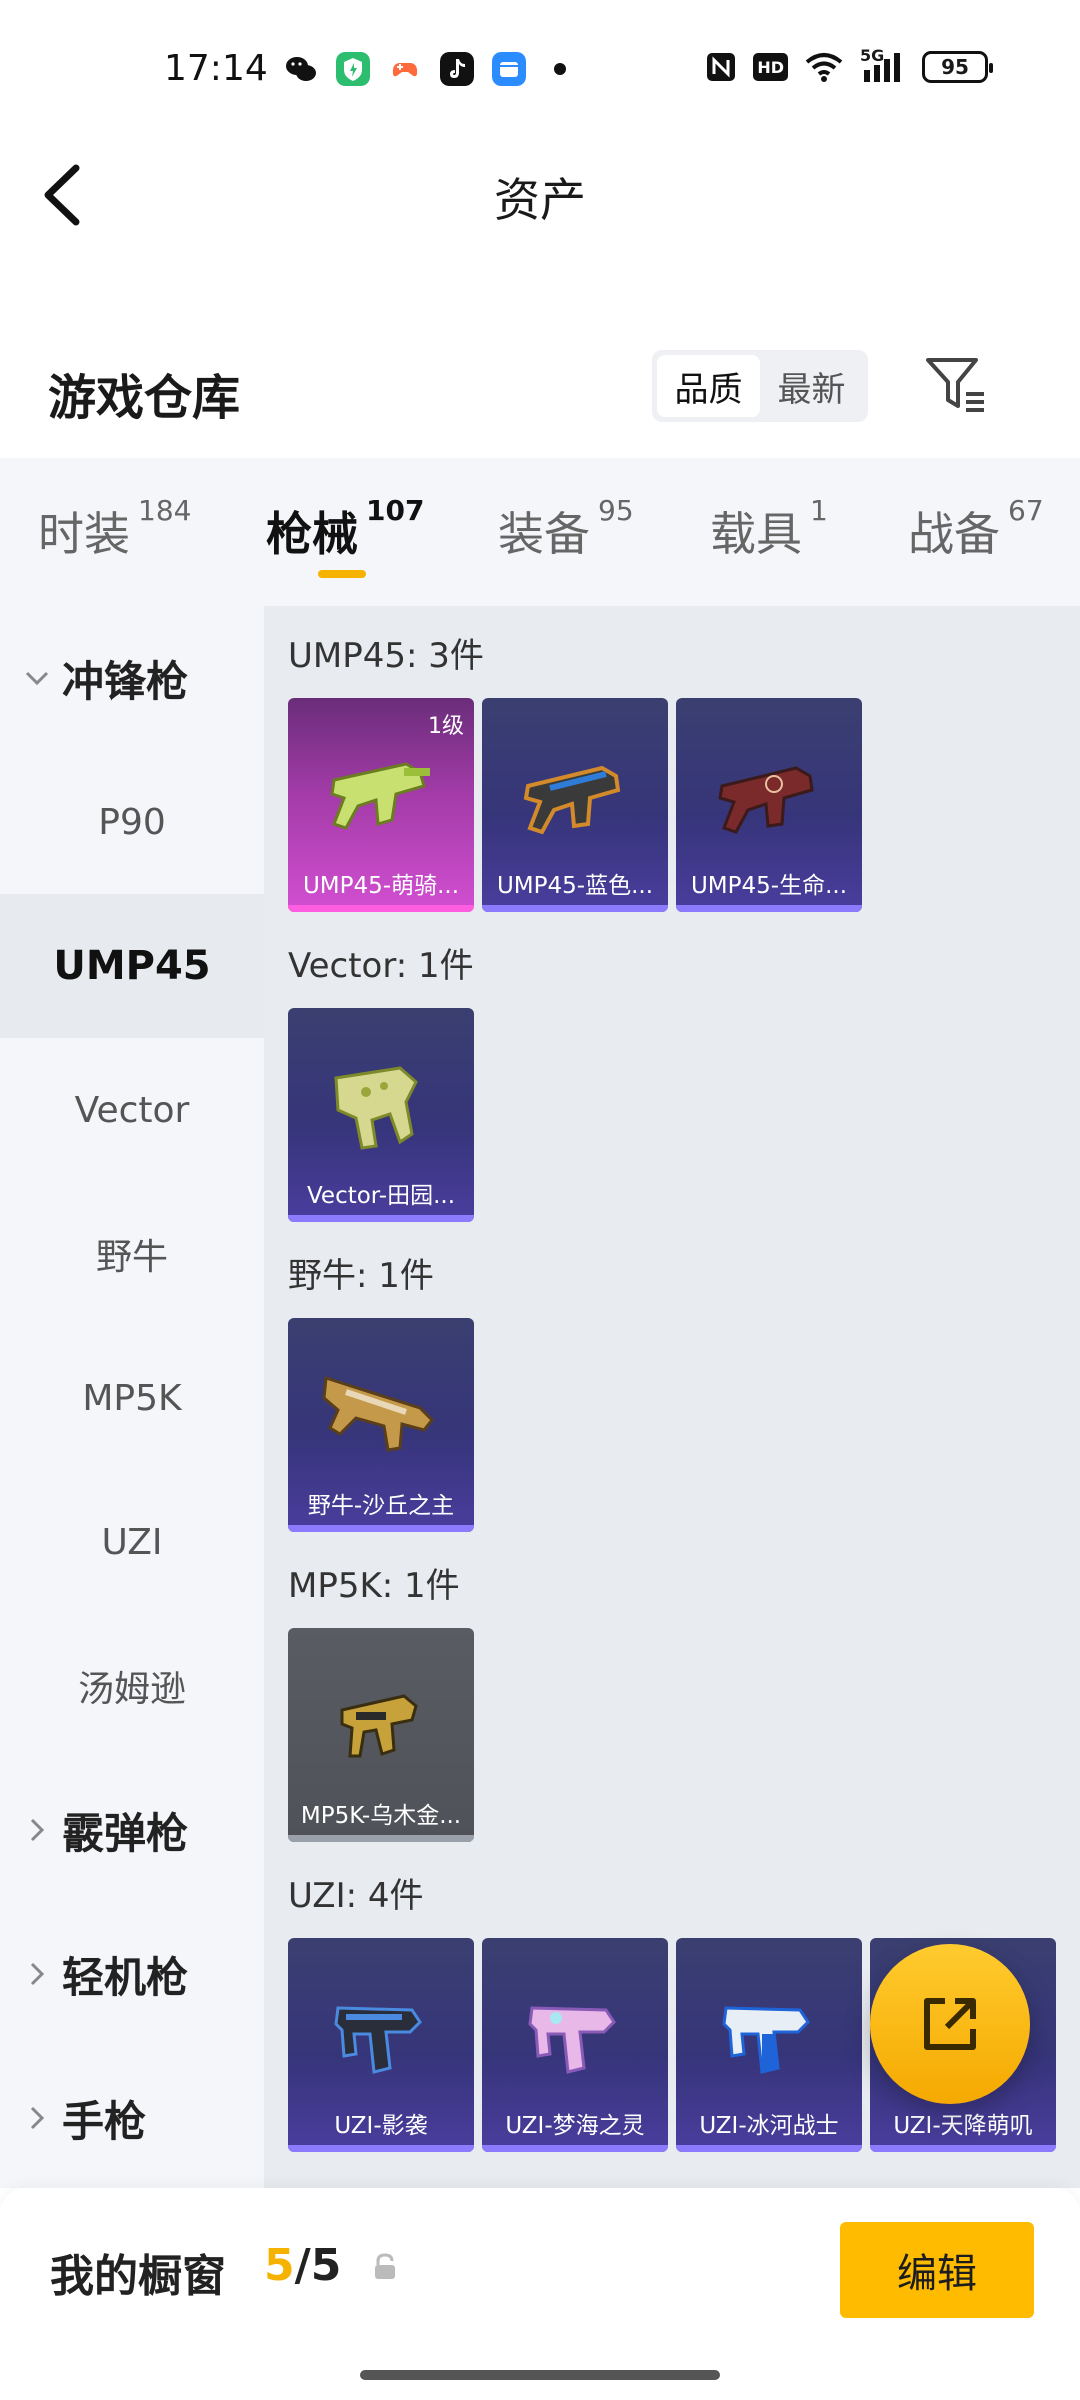 This screenshot has height=2400, width=1080. Describe the element at coordinates (457, 69) in the screenshot. I see `tiktok-icon` at that location.